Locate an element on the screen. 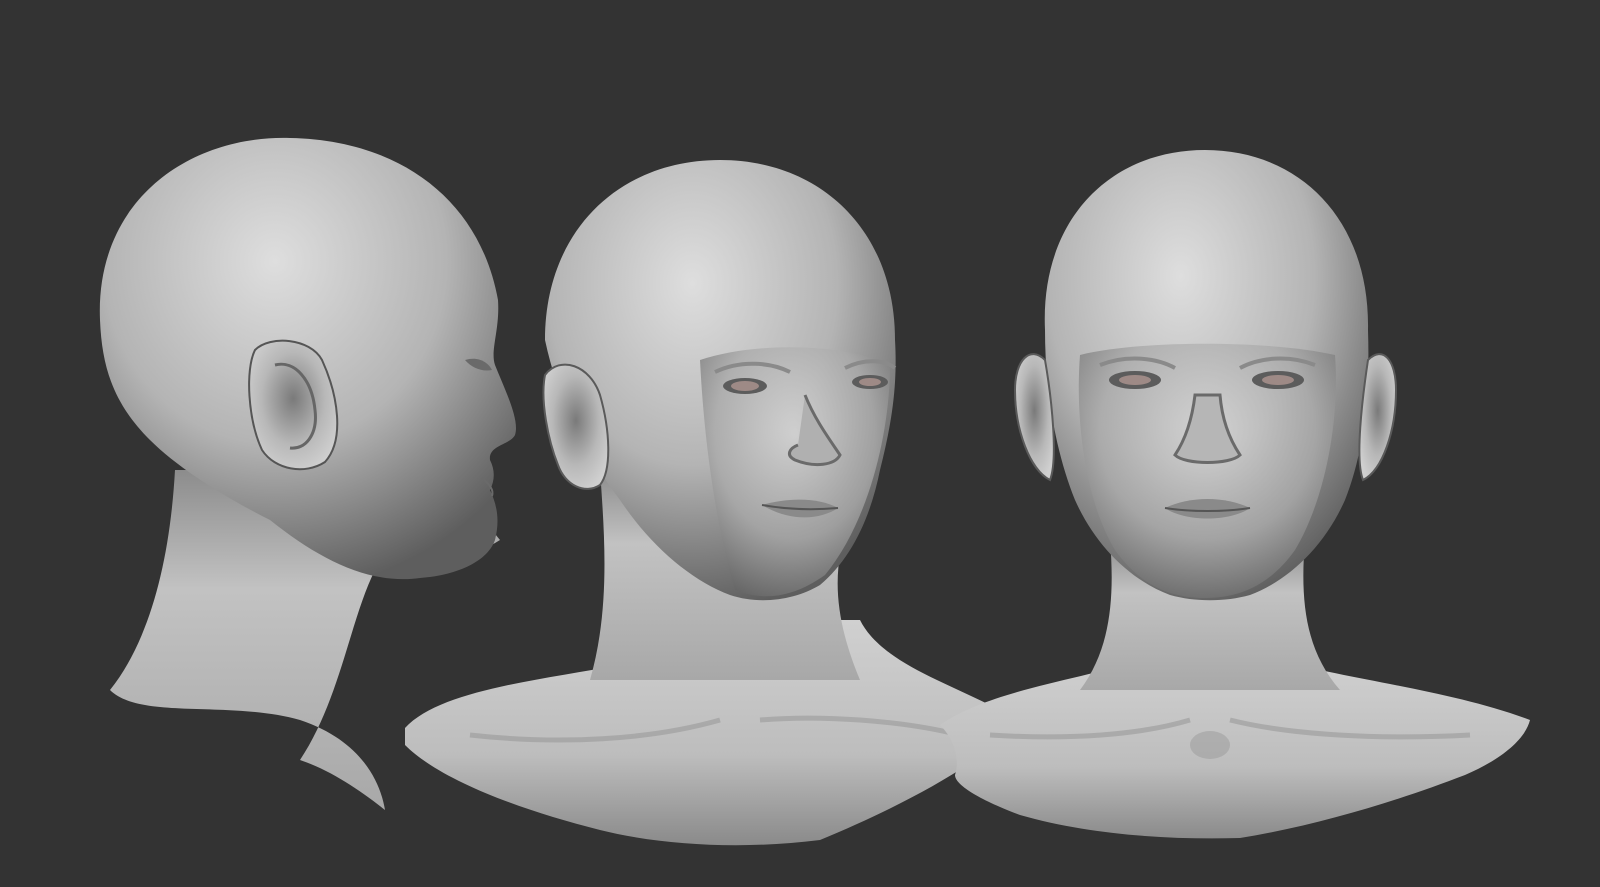  front-ear-left is located at coordinates (1034, 417).